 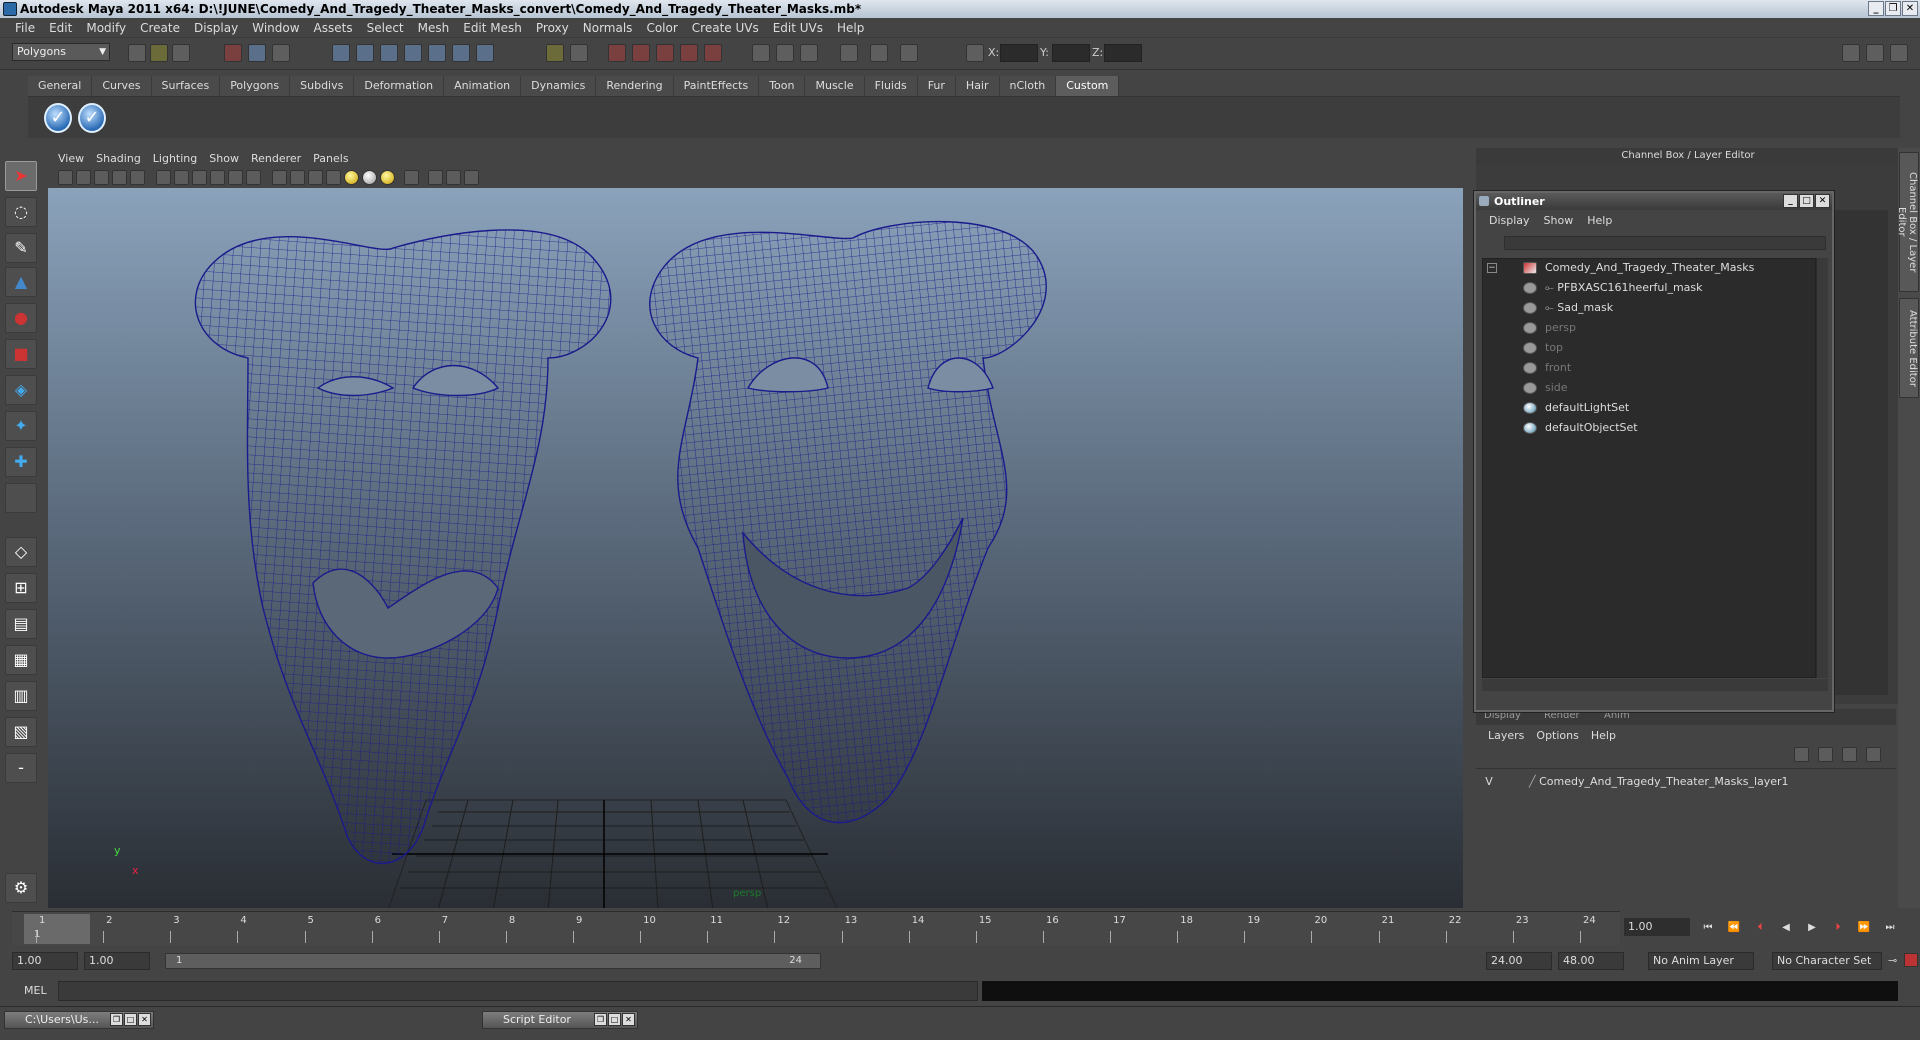 I want to click on shelf-tab-fur: Fur, so click(x=936, y=86).